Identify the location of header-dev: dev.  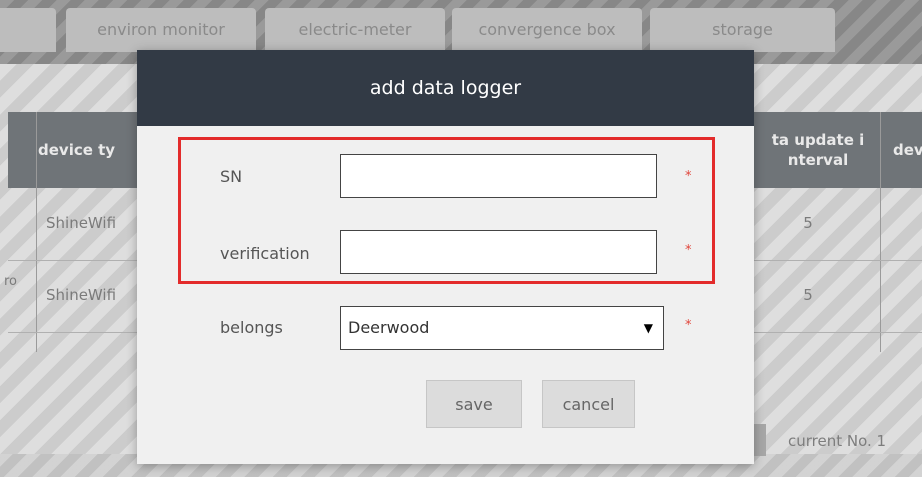
(907, 150).